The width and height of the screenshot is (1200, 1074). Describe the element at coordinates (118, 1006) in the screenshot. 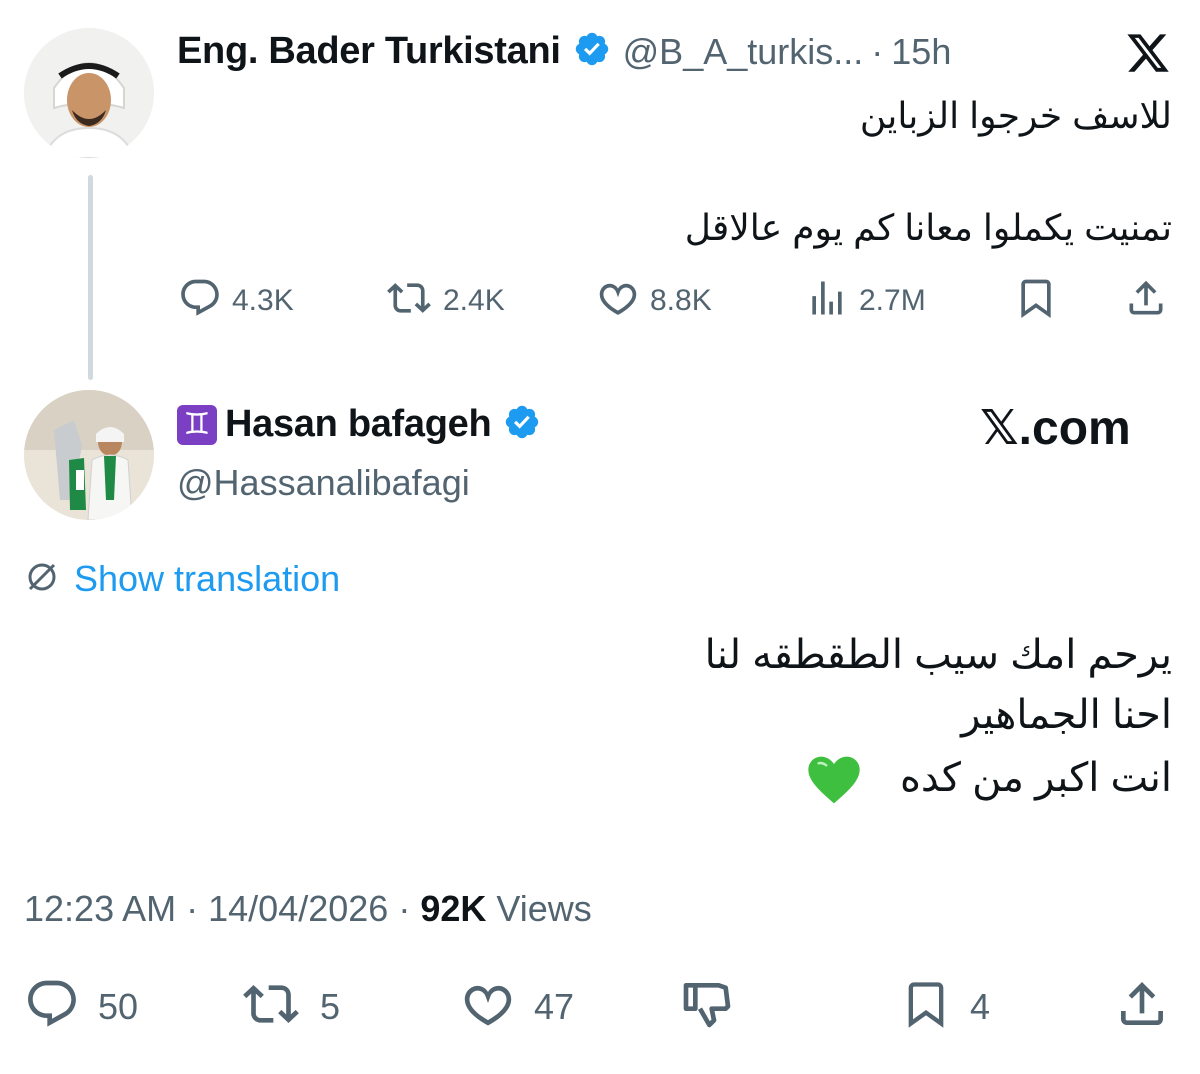

I see `reply-count: 50` at that location.